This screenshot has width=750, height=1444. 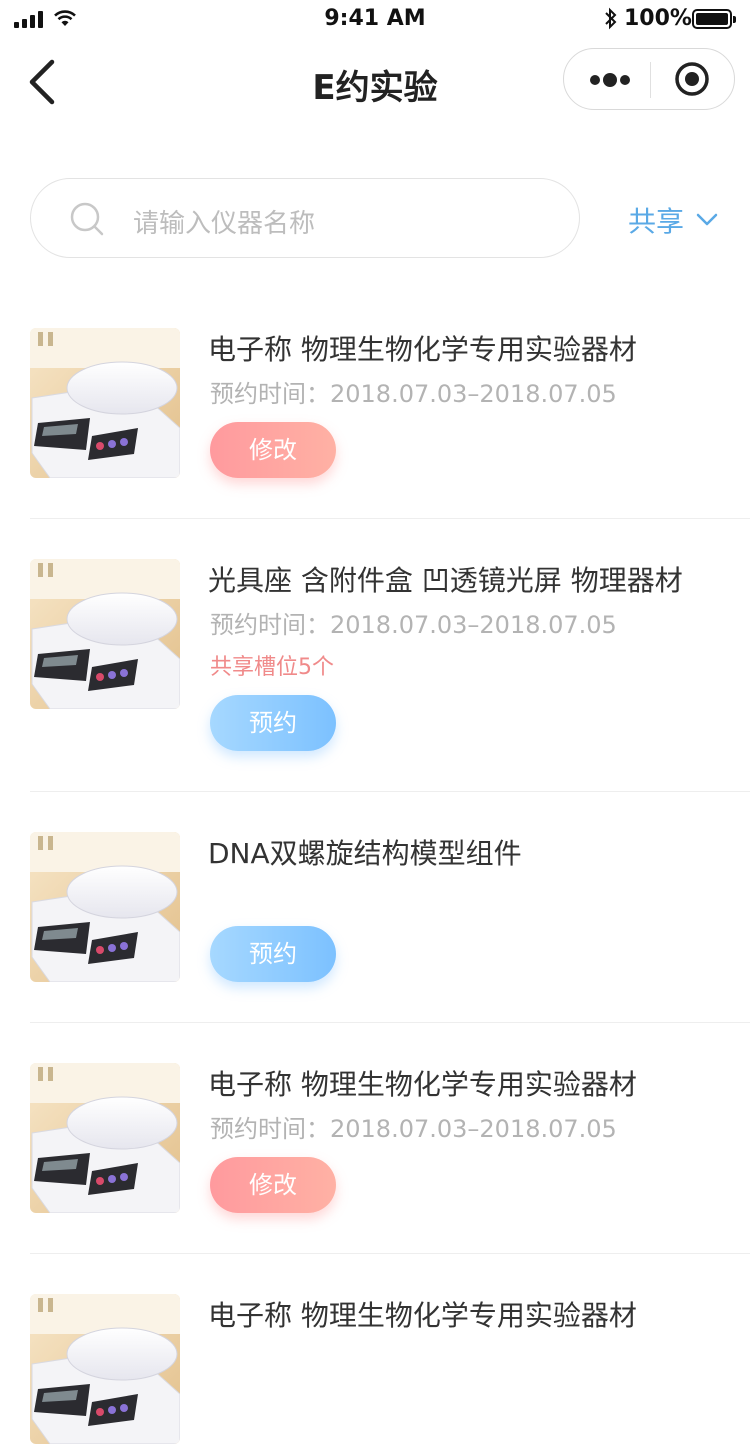 I want to click on search-placeholder: 请输入仪器名称, so click(x=224, y=224).